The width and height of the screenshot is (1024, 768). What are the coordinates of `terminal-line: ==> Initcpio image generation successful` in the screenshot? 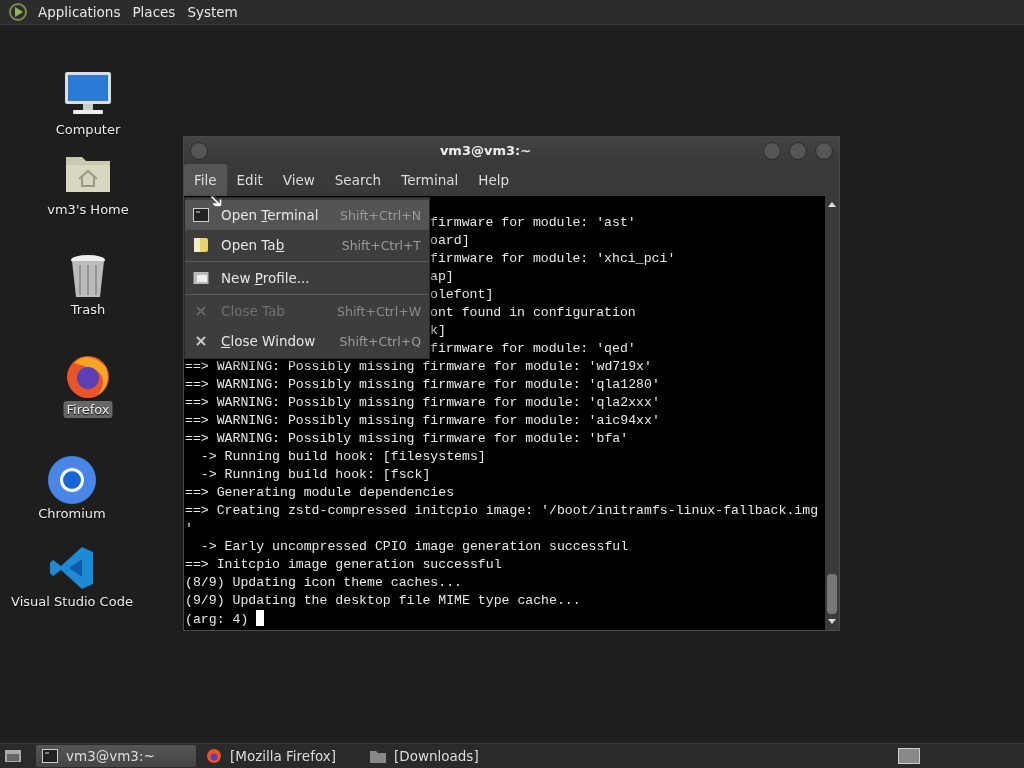 It's located at (343, 564).